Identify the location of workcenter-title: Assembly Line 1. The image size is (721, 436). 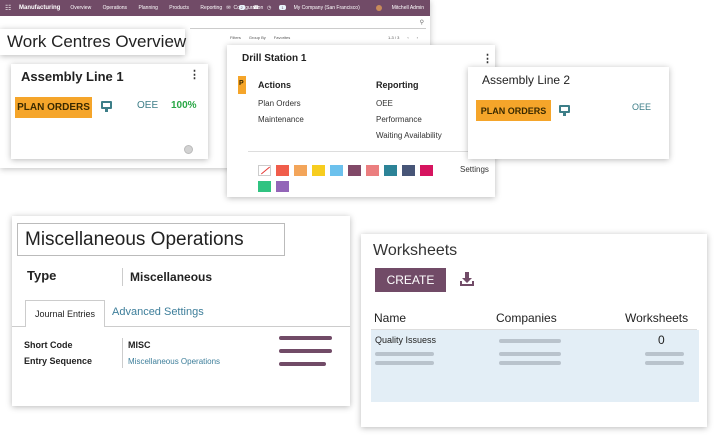
(72, 76).